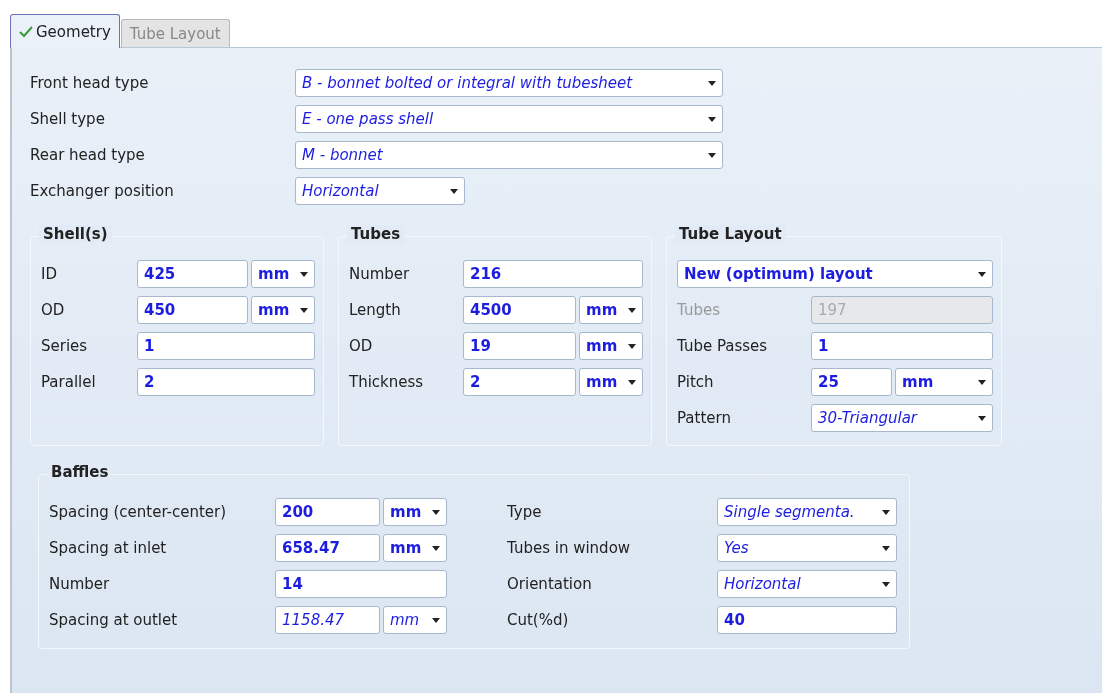 The image size is (1102, 693). I want to click on dropdown: Yes, so click(807, 548).